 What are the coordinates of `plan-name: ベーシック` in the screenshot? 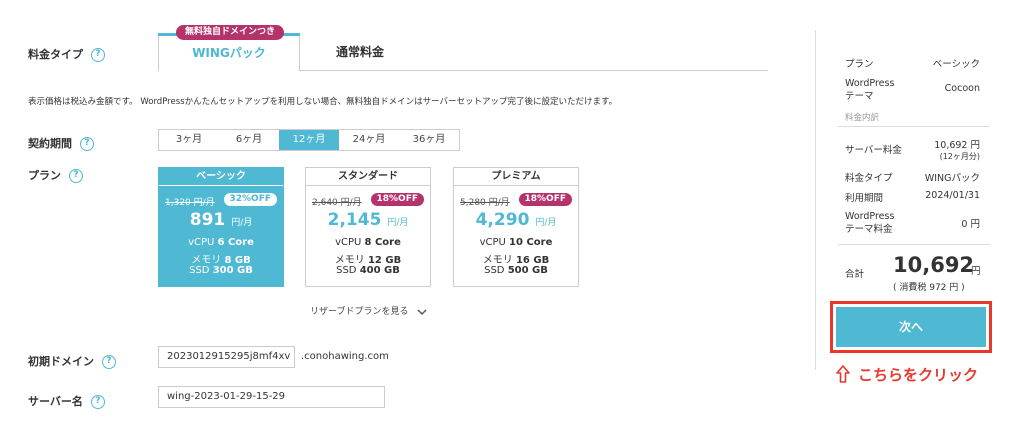 It's located at (221, 177).